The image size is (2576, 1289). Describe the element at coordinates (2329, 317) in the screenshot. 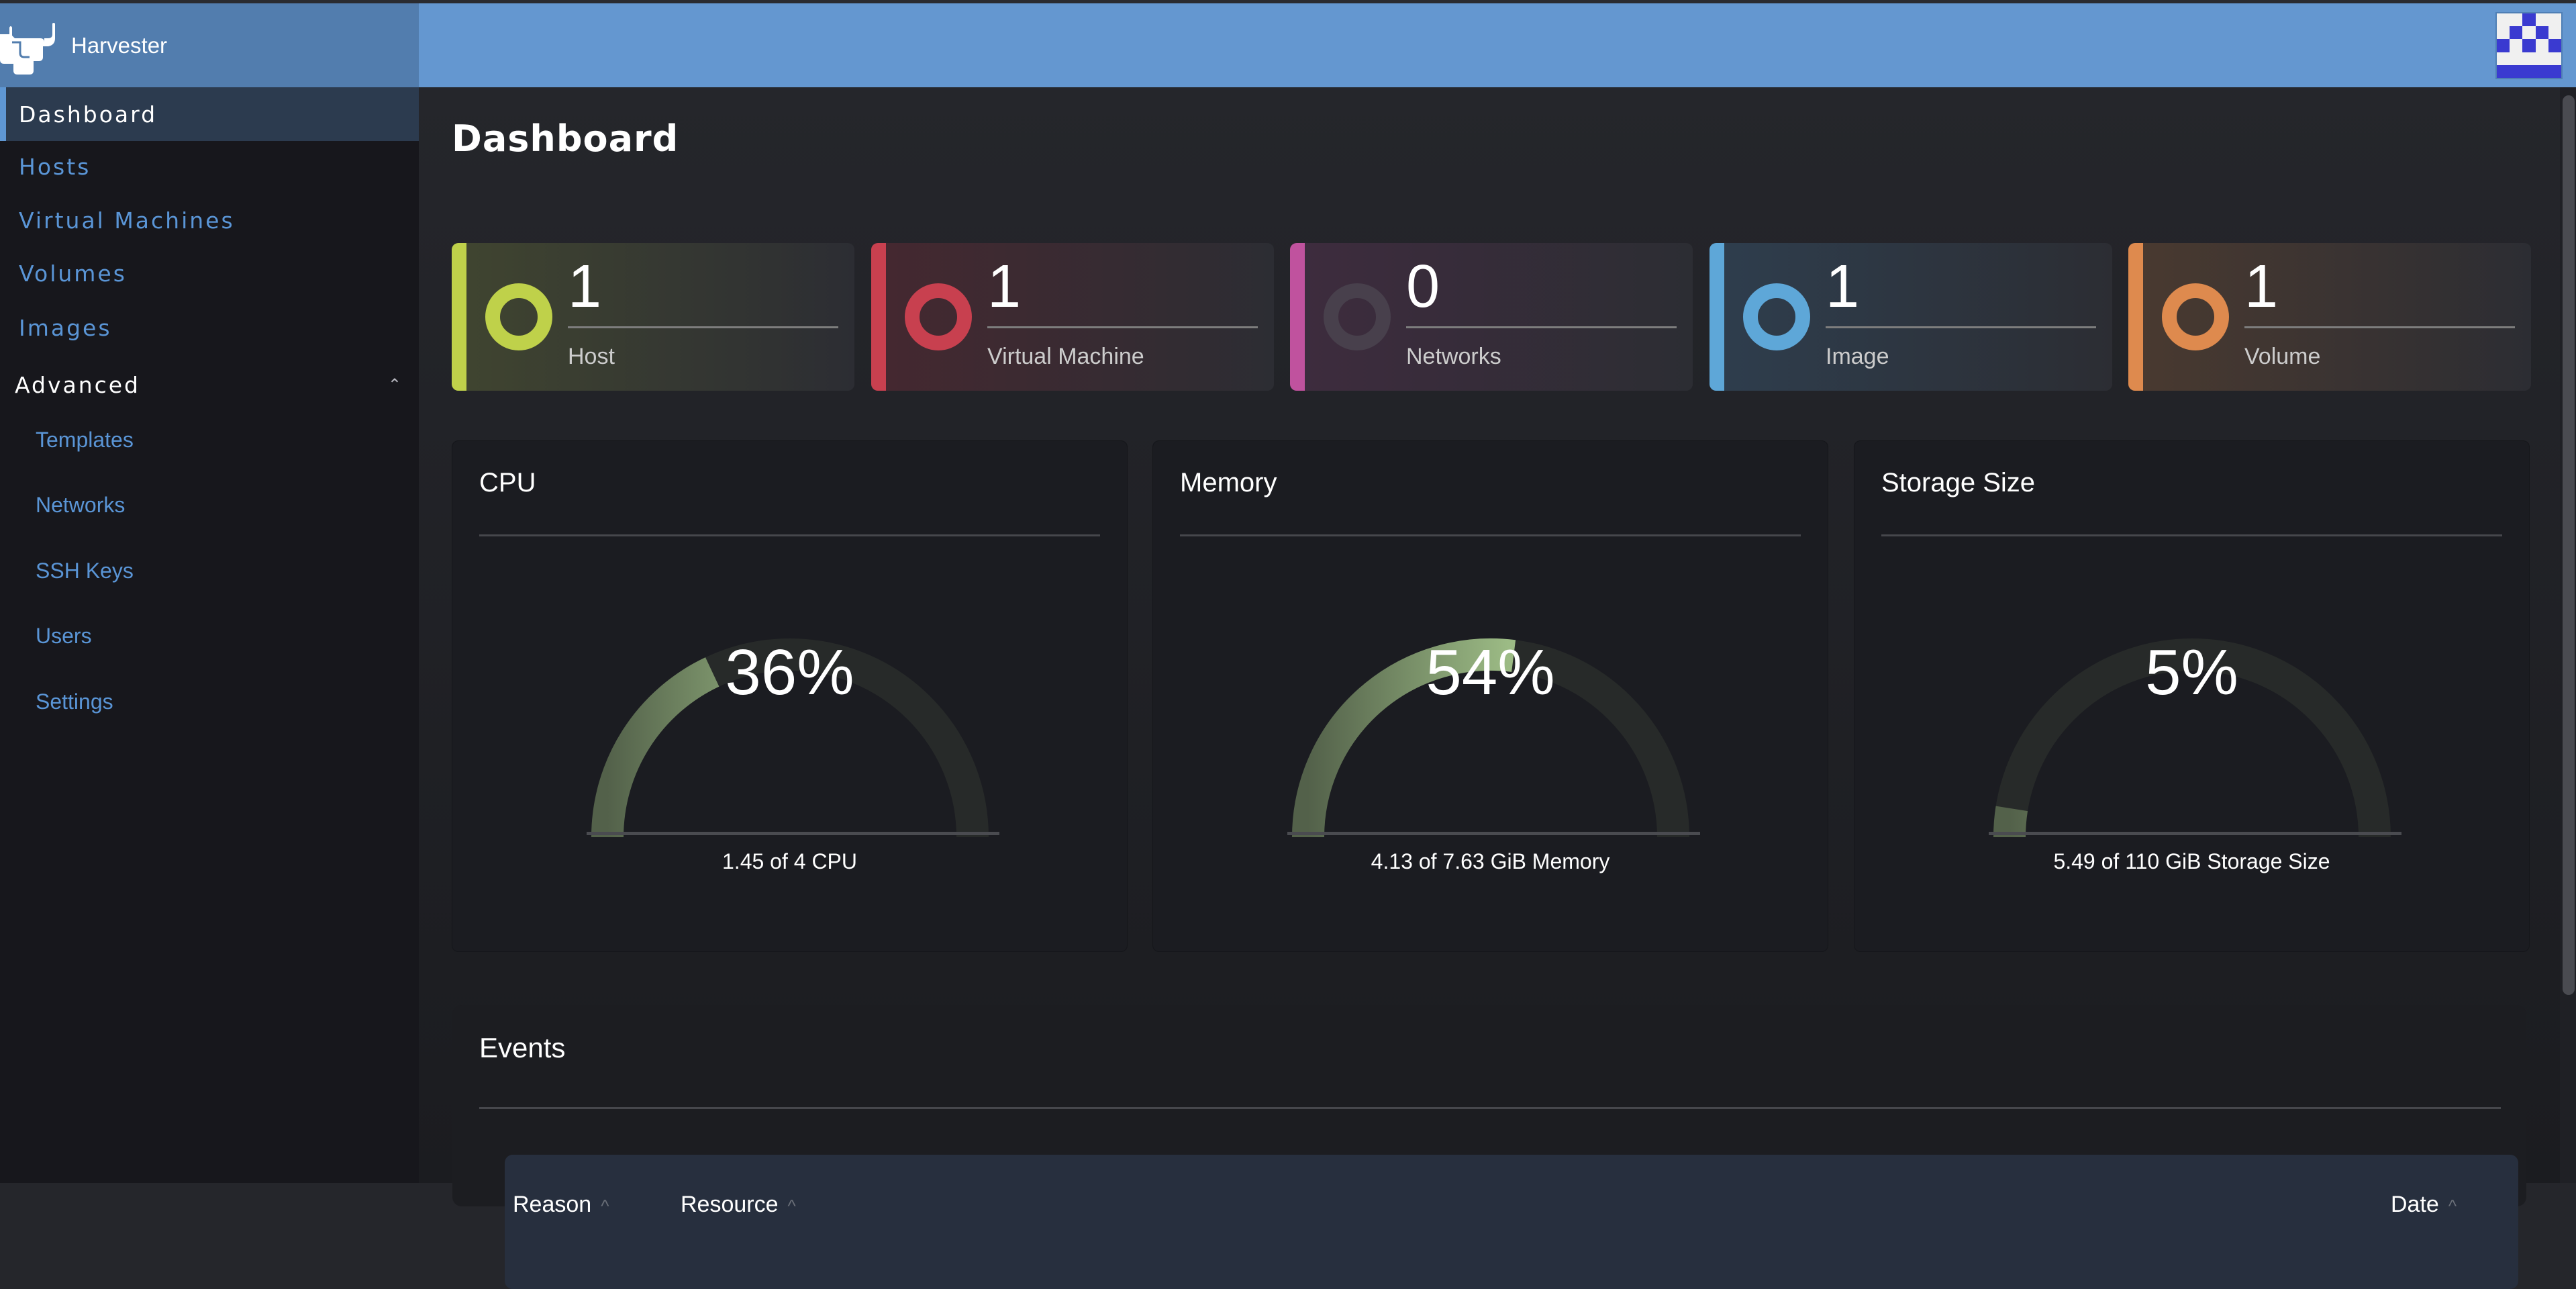

I see `summary-card-volume: 1 Volume` at that location.